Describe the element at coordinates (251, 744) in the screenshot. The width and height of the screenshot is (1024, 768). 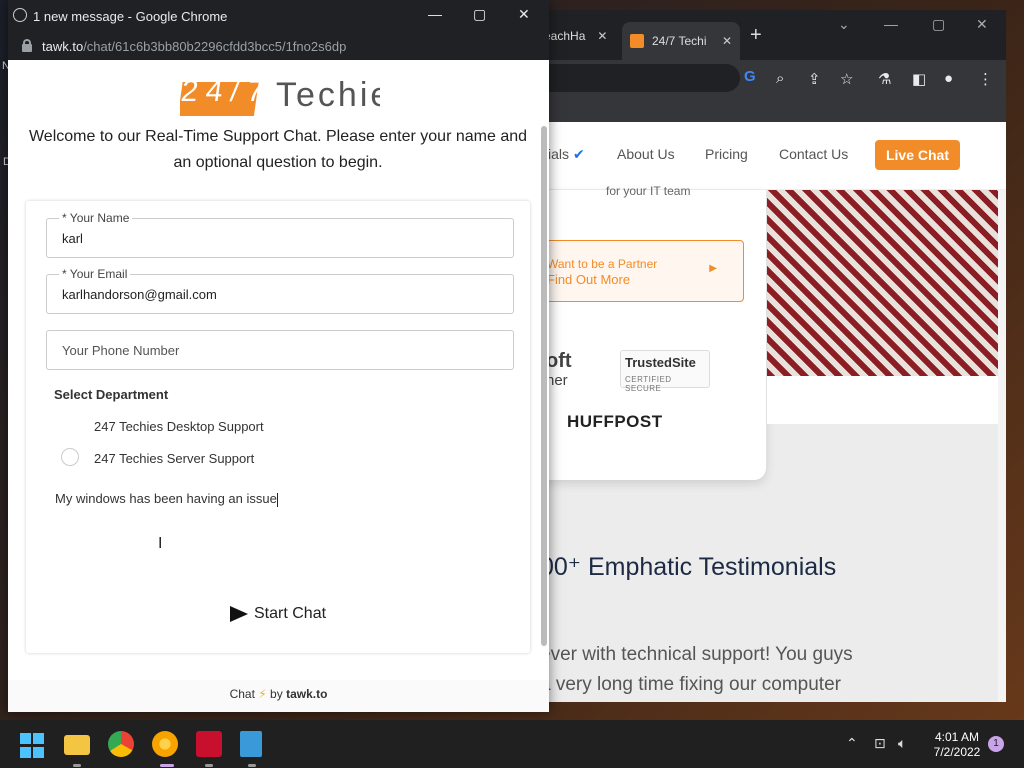
I see `notepad-icon` at that location.